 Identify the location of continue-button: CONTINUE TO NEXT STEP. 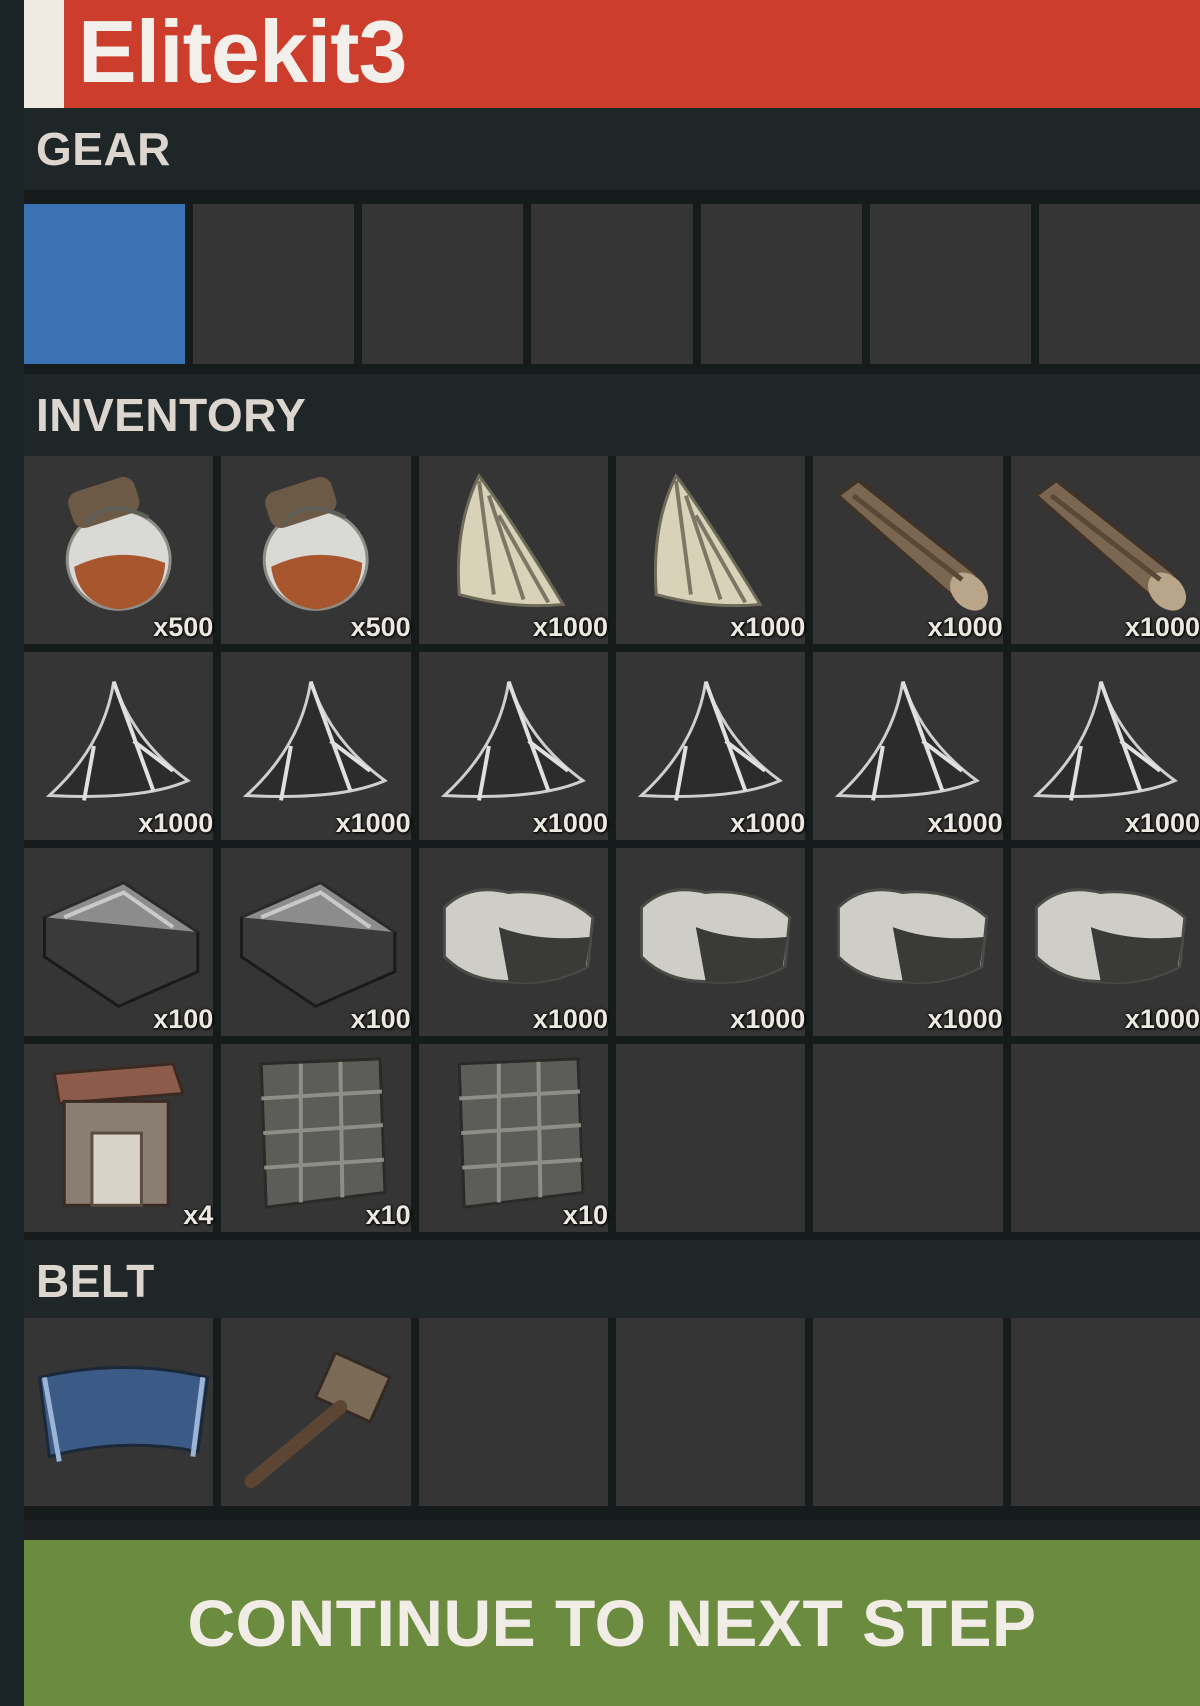
(612, 1623).